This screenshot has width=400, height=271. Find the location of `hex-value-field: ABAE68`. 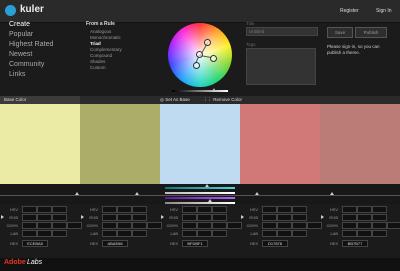

hex-value-field: ABAE68 is located at coordinates (115, 243).